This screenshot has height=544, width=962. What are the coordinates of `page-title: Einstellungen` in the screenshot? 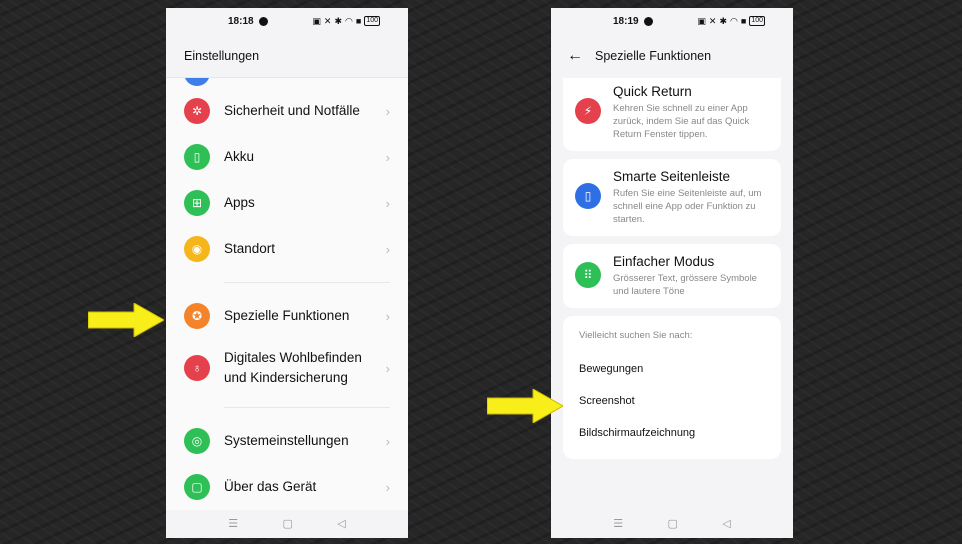 It's located at (222, 55).